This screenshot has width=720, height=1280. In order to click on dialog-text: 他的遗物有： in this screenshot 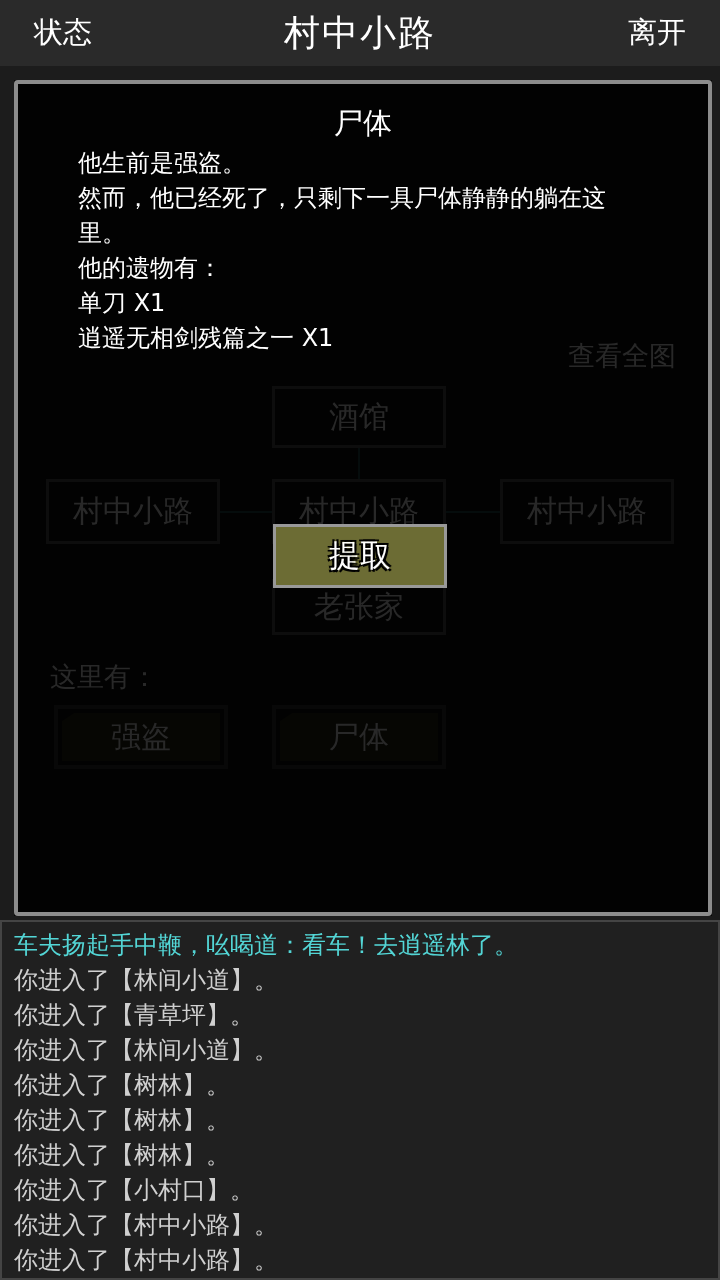, I will do `click(150, 268)`.